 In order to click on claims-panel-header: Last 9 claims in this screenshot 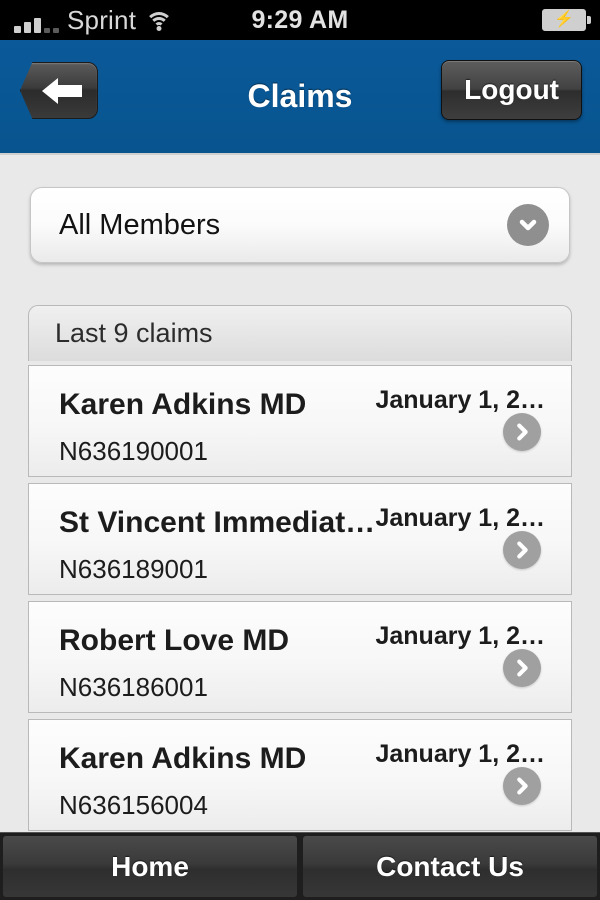, I will do `click(300, 333)`.